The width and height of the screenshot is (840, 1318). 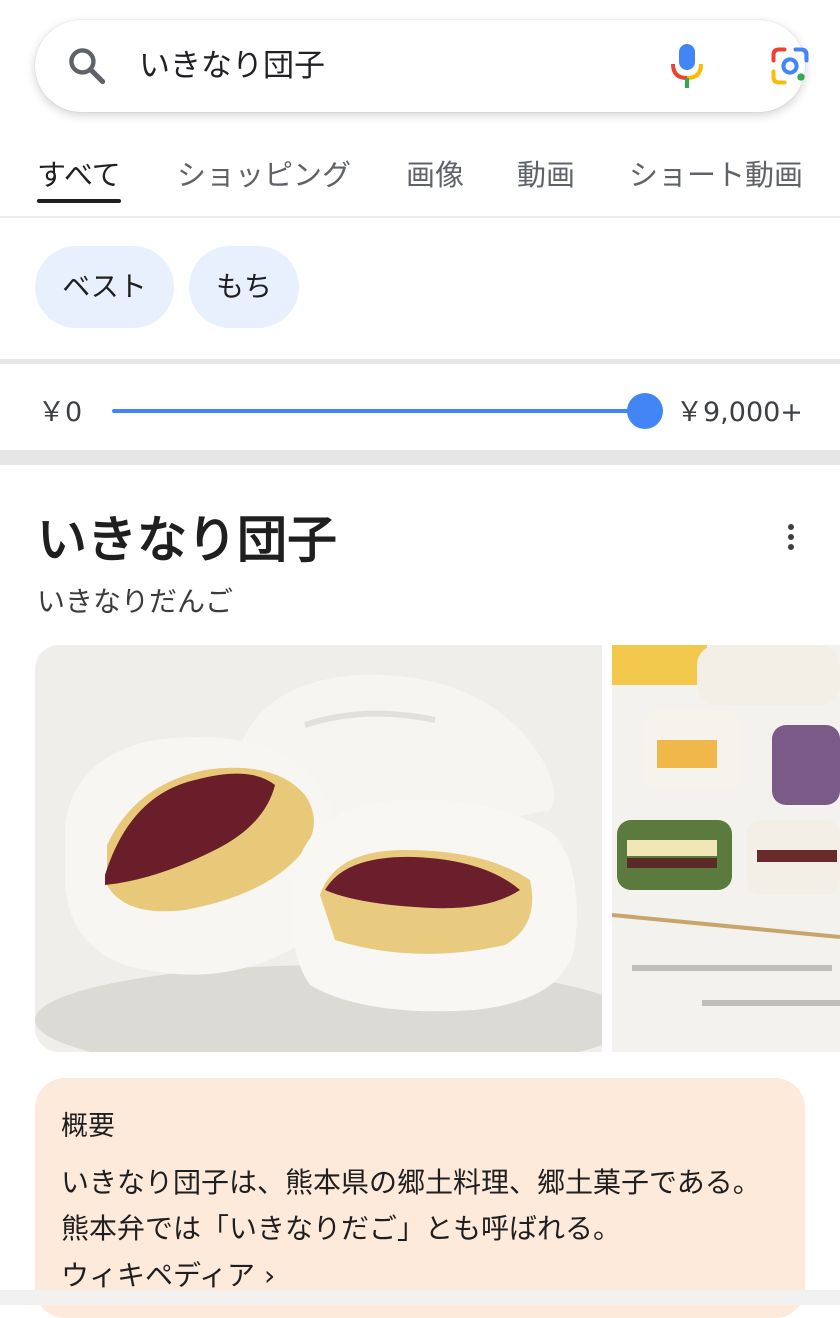 I want to click on search-icon, so click(x=87, y=66).